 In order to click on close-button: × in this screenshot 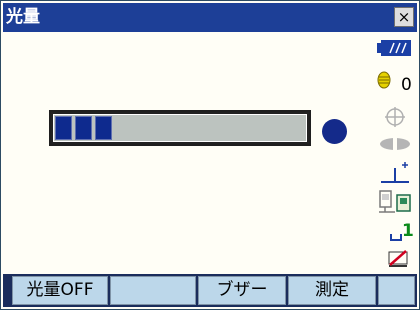, I will do `click(404, 17)`.